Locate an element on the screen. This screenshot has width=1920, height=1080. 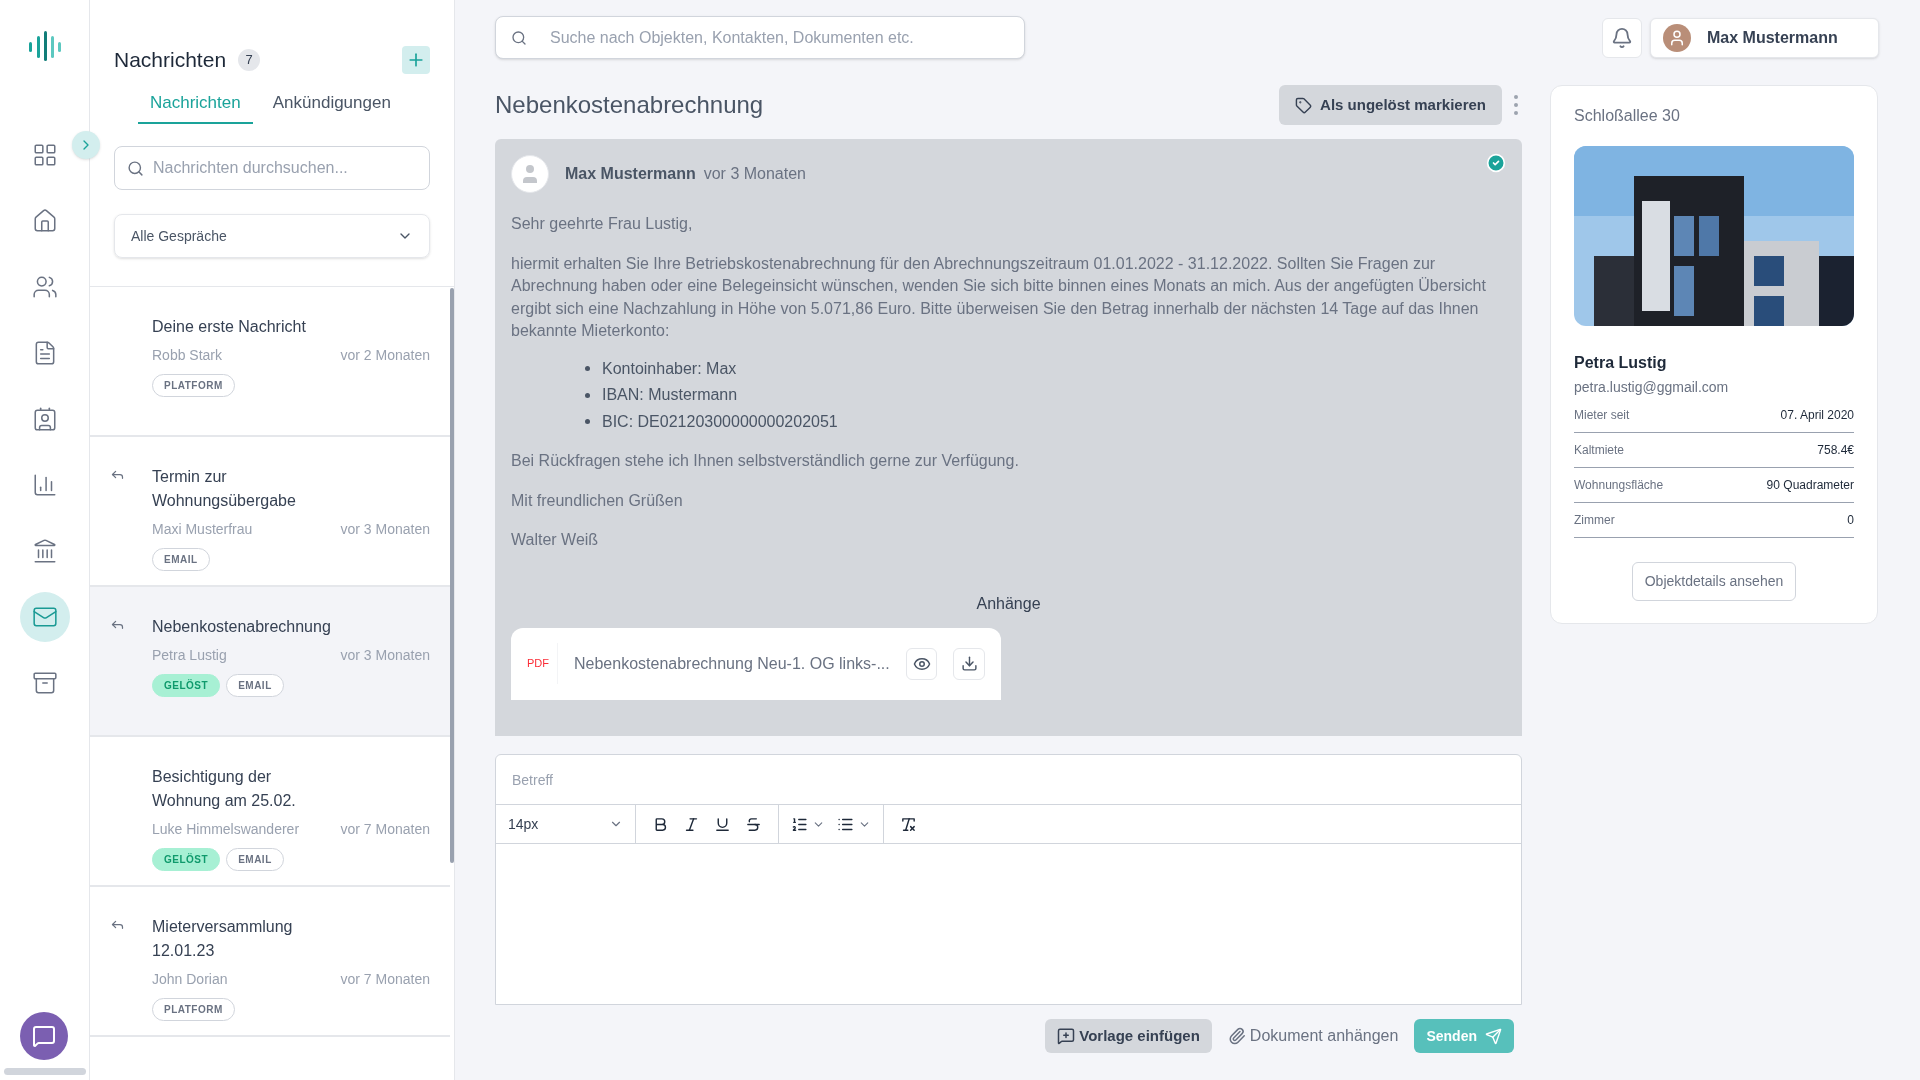
tag-icon is located at coordinates (1304, 105).